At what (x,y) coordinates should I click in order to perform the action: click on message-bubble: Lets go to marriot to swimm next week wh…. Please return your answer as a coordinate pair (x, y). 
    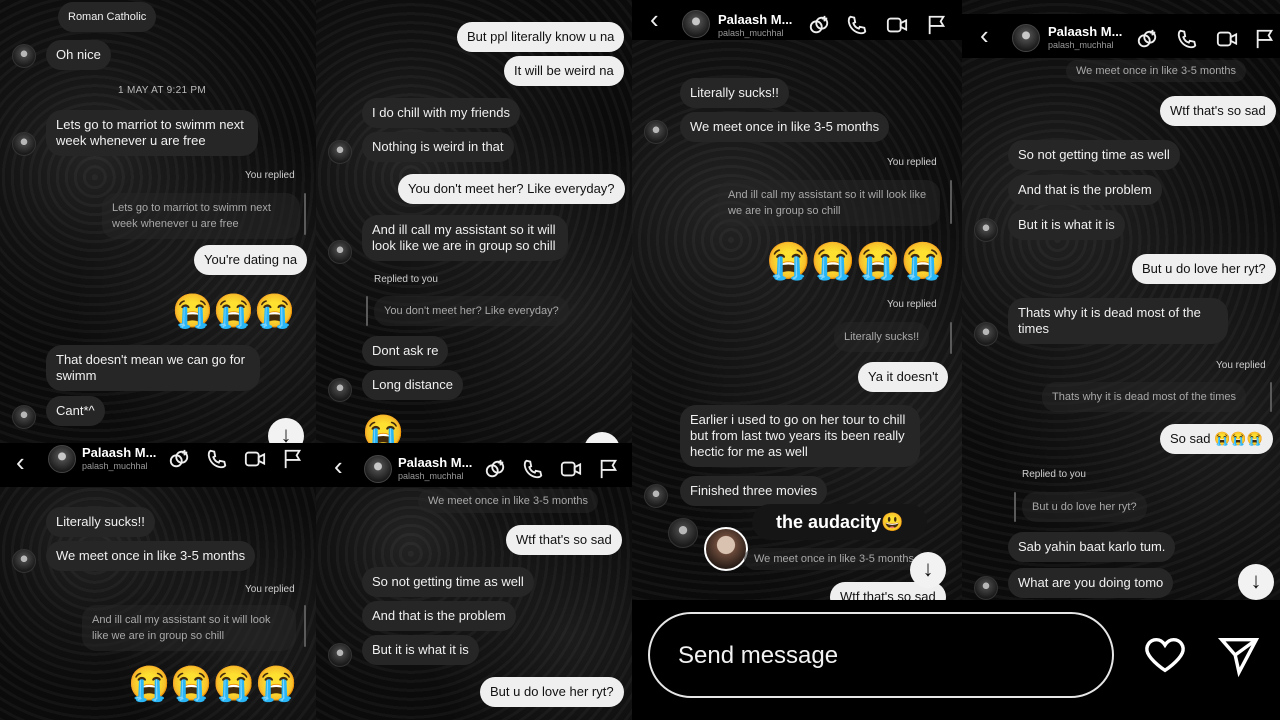
    Looking at the image, I should click on (152, 133).